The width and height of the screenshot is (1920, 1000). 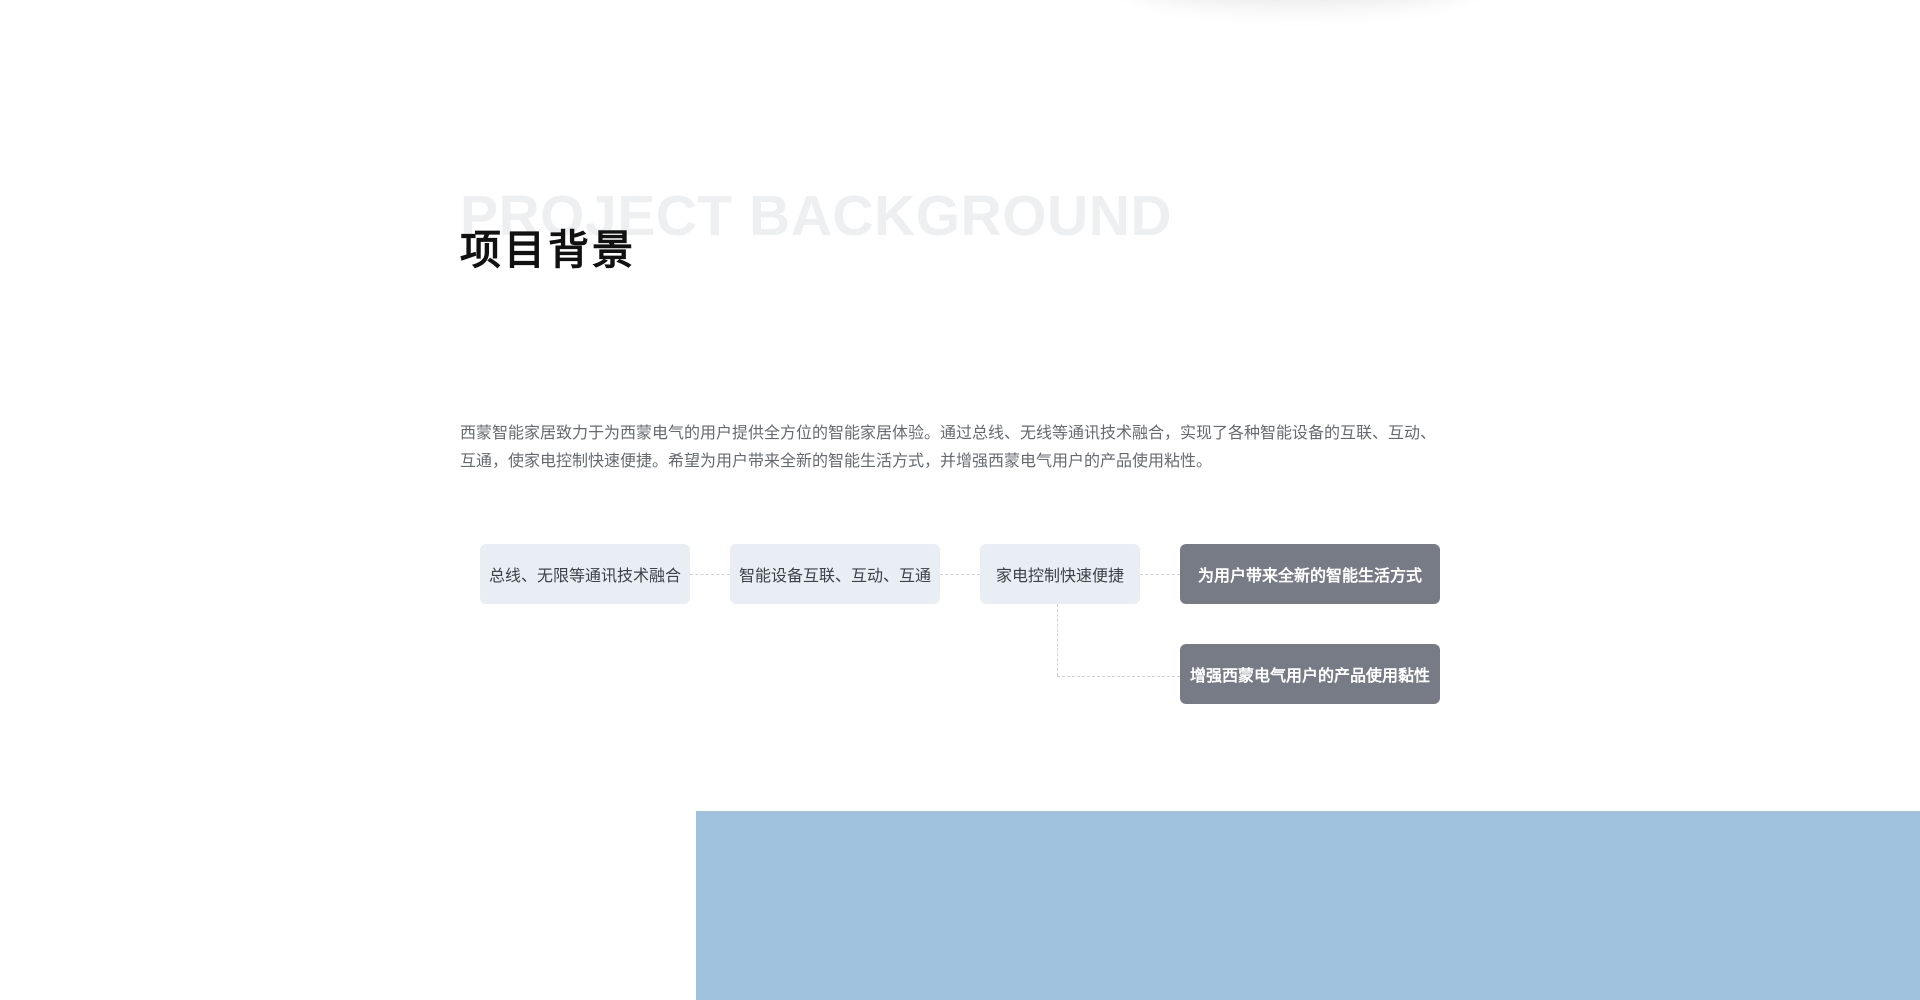 What do you see at coordinates (1060, 574) in the screenshot?
I see `flow-node-appliance-control: 家电控制快速便捷` at bounding box center [1060, 574].